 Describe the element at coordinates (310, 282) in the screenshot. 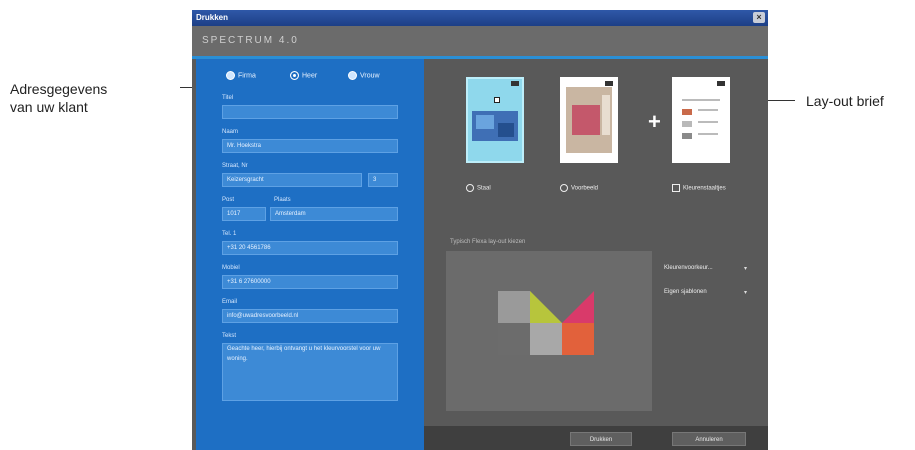

I see `mobile-field: +31 6 27600000` at that location.